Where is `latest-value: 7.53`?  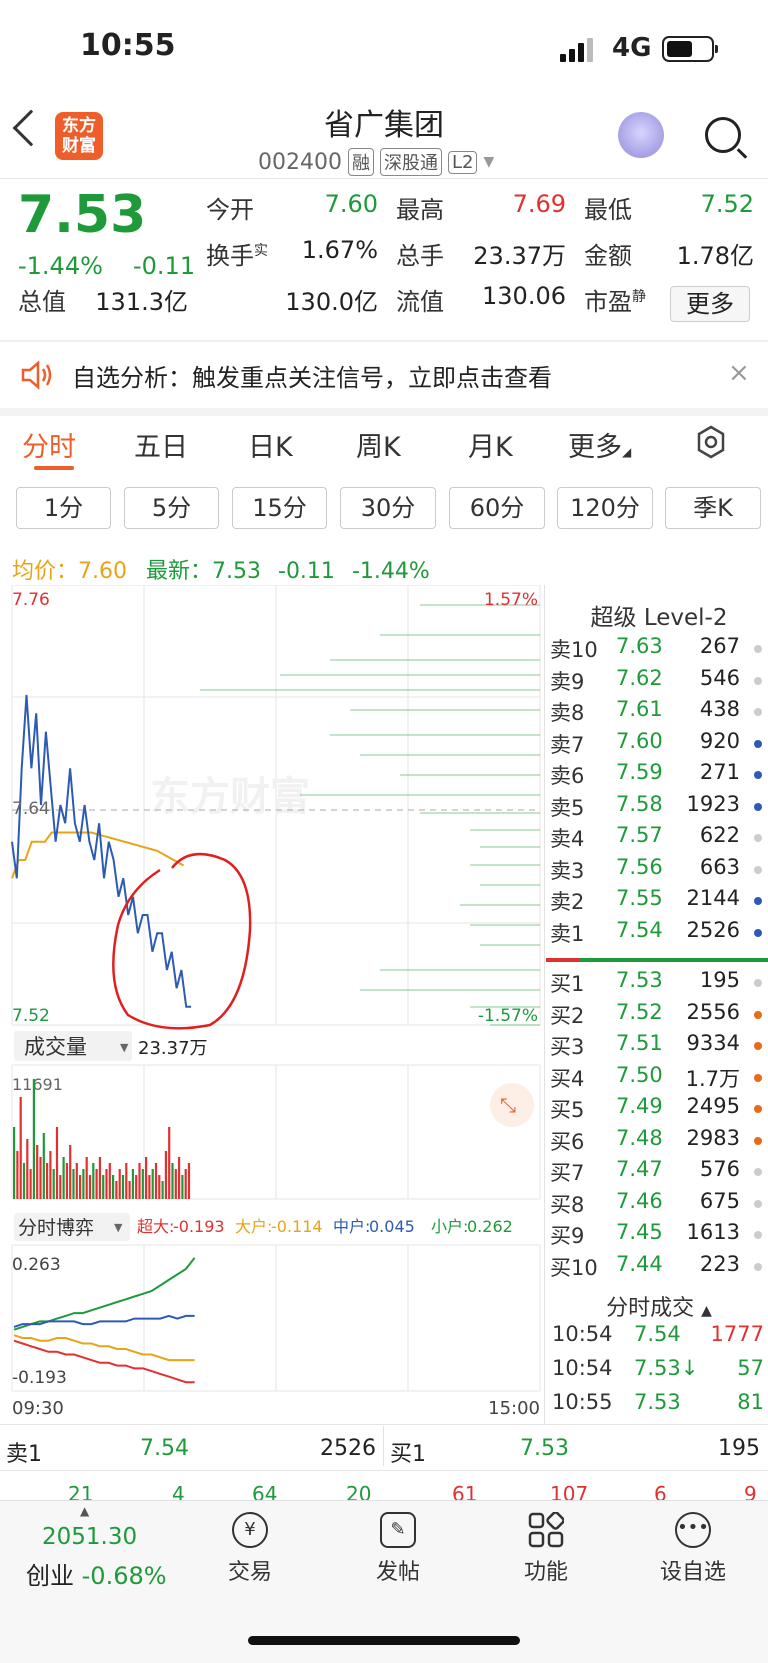
latest-value: 7.53 is located at coordinates (236, 571).